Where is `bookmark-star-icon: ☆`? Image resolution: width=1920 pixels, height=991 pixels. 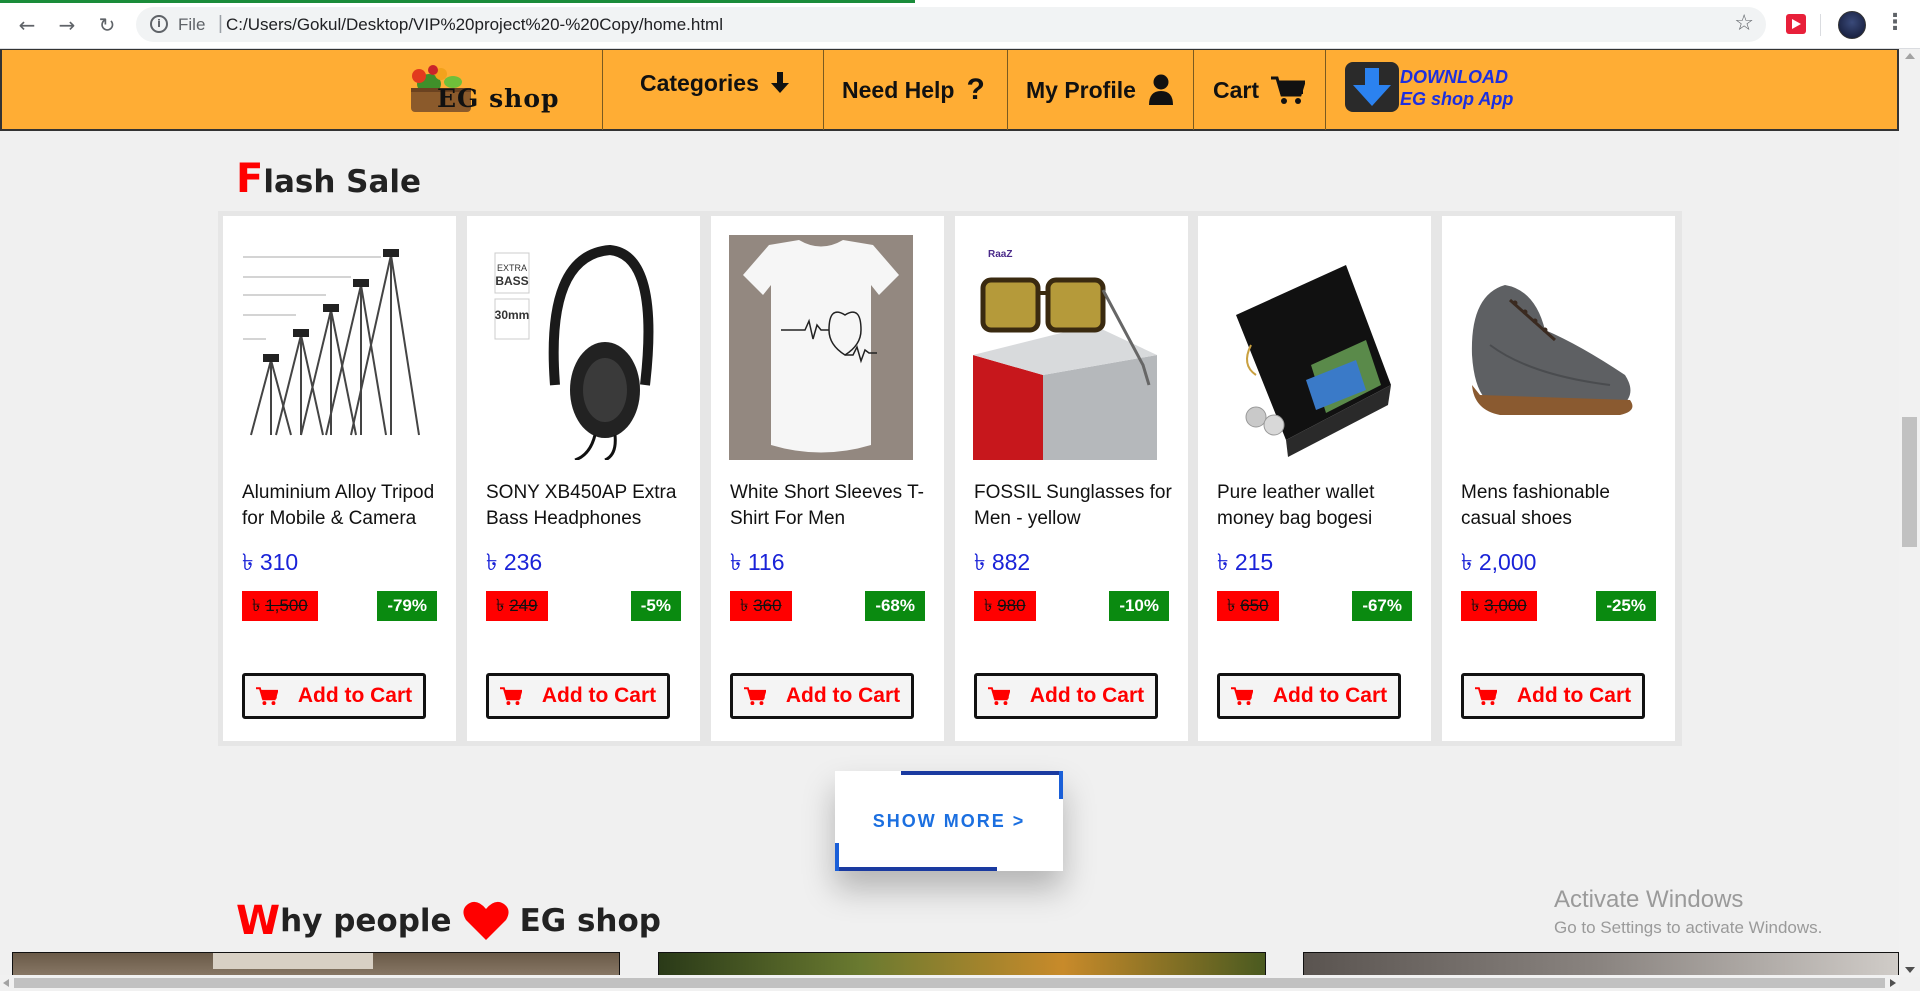 bookmark-star-icon: ☆ is located at coordinates (1744, 23).